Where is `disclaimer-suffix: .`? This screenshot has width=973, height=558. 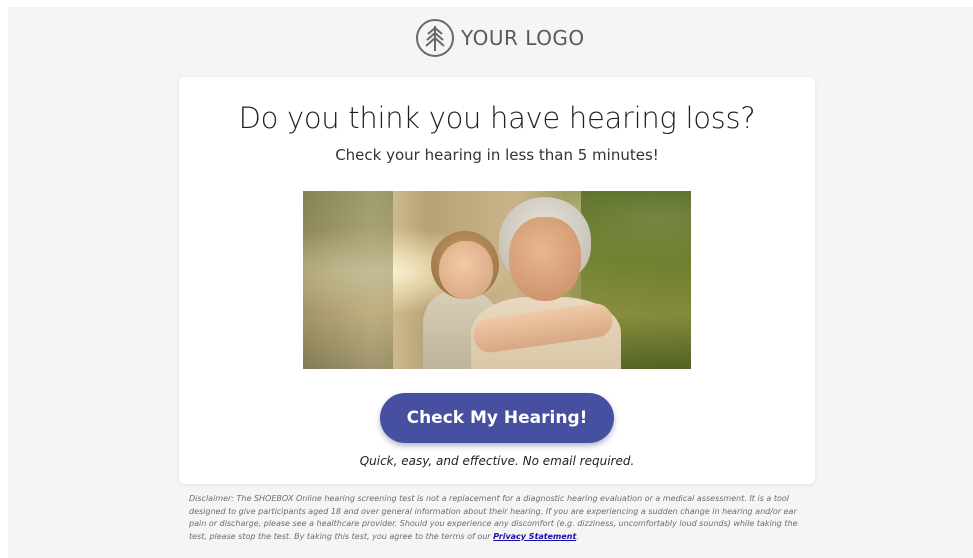
disclaimer-suffix: . is located at coordinates (577, 536).